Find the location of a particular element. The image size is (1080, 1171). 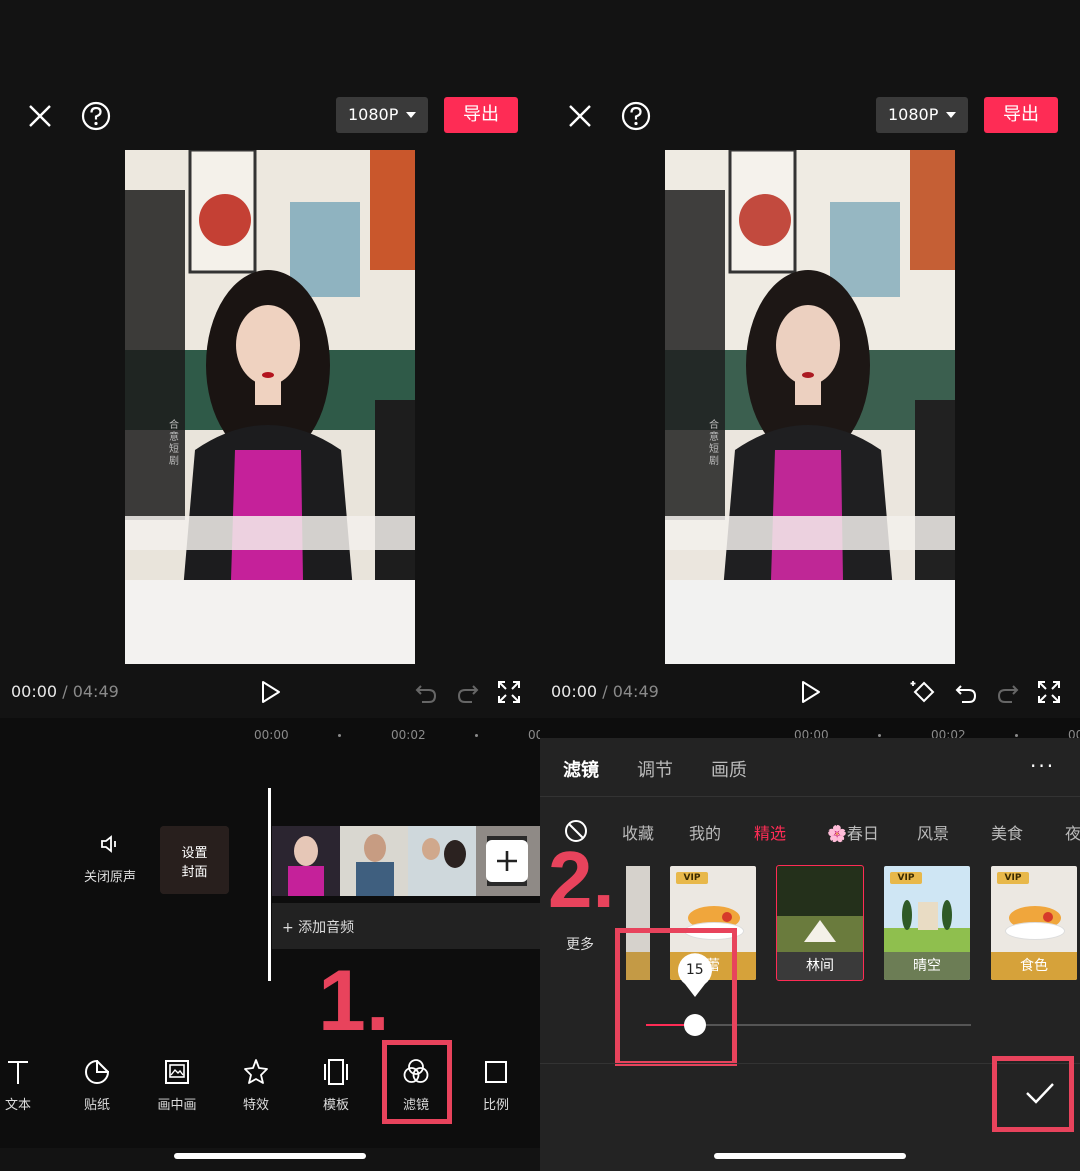

step-2-annotation: 2. is located at coordinates (581, 879).